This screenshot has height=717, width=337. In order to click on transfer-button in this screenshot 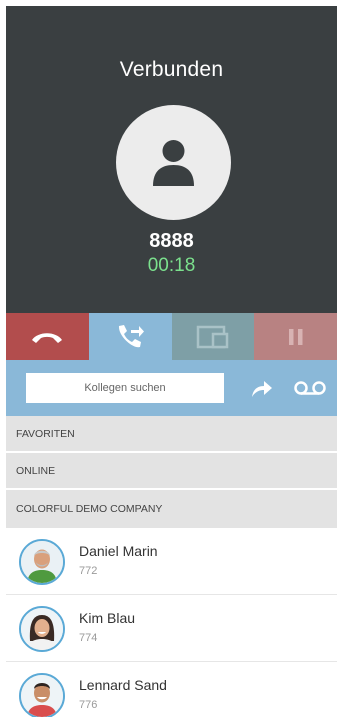, I will do `click(130, 336)`.